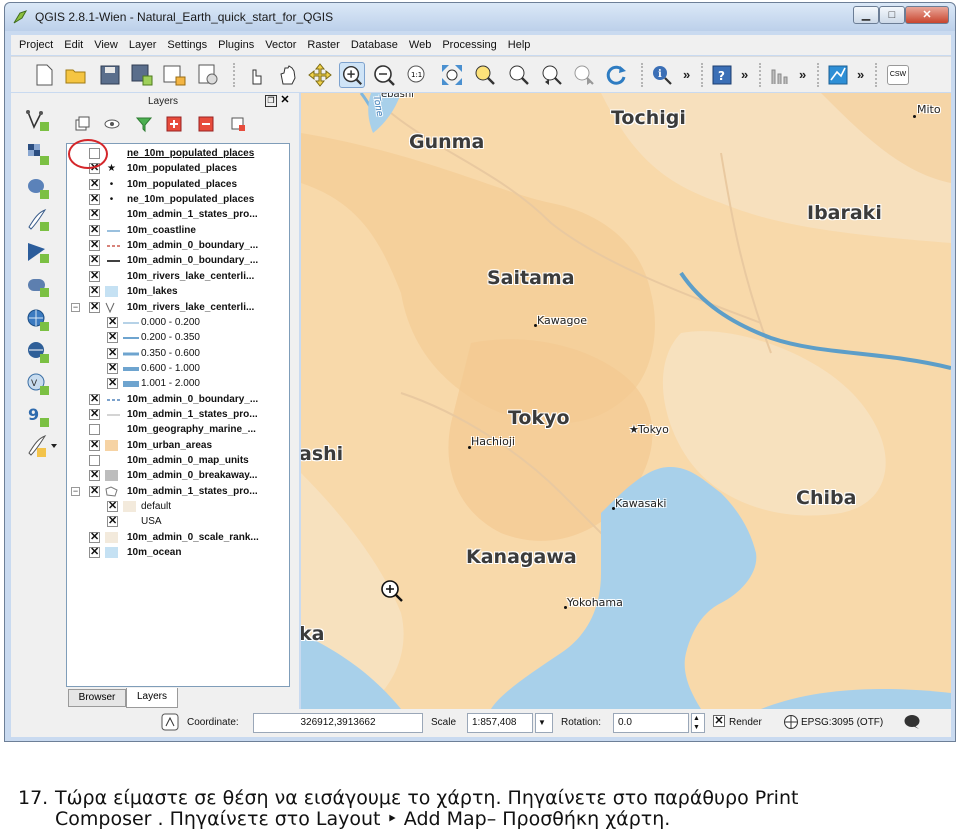 The image size is (960, 835). I want to click on menu-edit: Edit, so click(73, 45).